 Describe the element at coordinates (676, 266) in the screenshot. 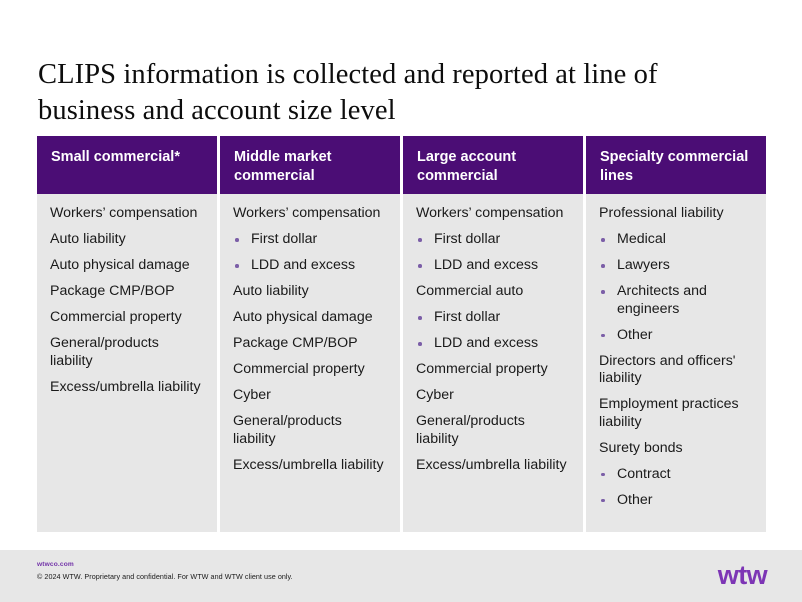

I see `list-item-sub: Lawyers` at that location.